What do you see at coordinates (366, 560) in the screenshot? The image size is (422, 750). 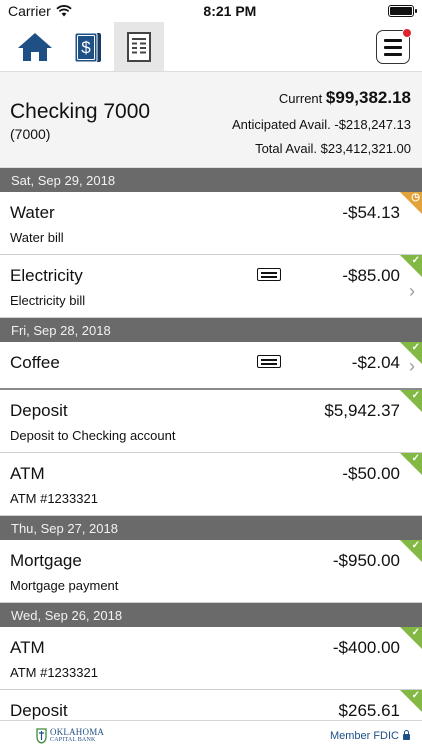 I see `transaction-amount: -$950.00` at bounding box center [366, 560].